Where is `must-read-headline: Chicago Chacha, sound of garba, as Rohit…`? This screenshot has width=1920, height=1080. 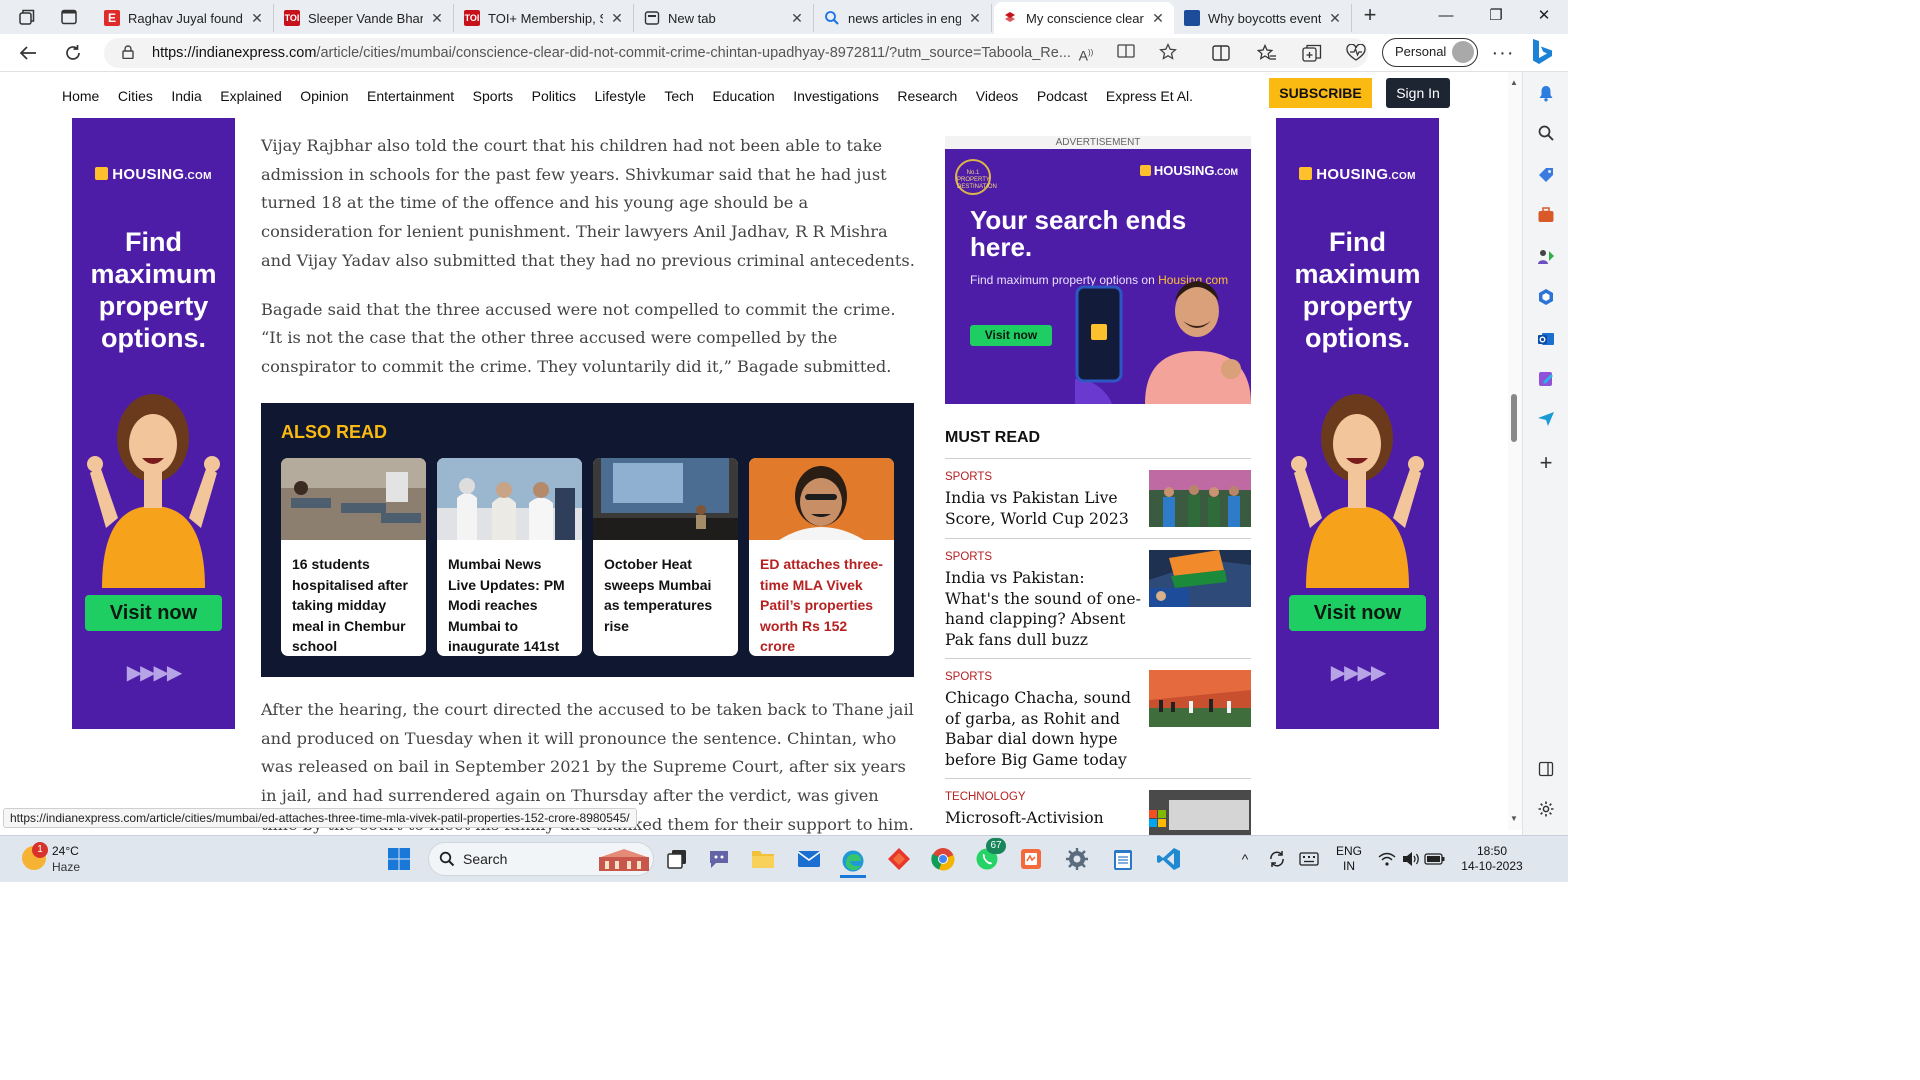 must-read-headline: Chicago Chacha, sound of garba, as Rohit… is located at coordinates (1043, 729).